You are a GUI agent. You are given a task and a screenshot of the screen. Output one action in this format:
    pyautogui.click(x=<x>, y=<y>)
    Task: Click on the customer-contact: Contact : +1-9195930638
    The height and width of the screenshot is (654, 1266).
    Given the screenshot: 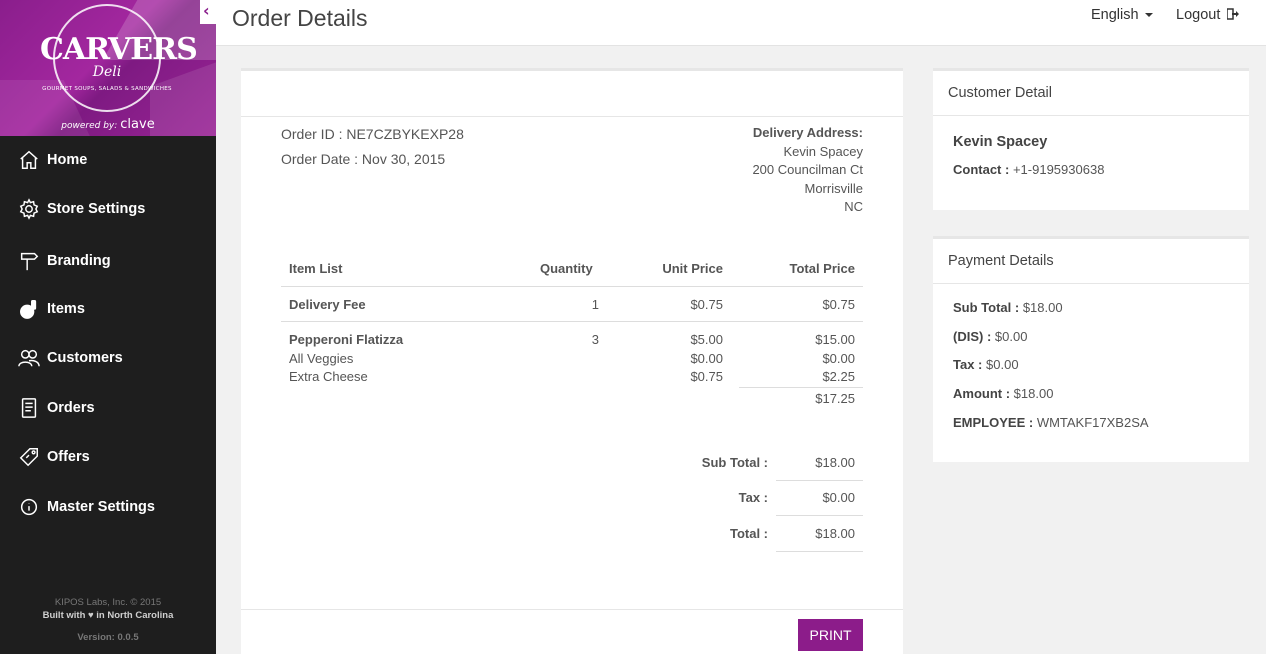 What is the action you would take?
    pyautogui.click(x=1028, y=169)
    